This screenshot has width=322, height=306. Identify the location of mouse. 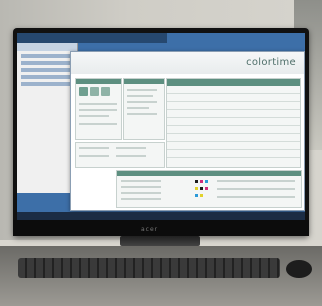
(299, 269).